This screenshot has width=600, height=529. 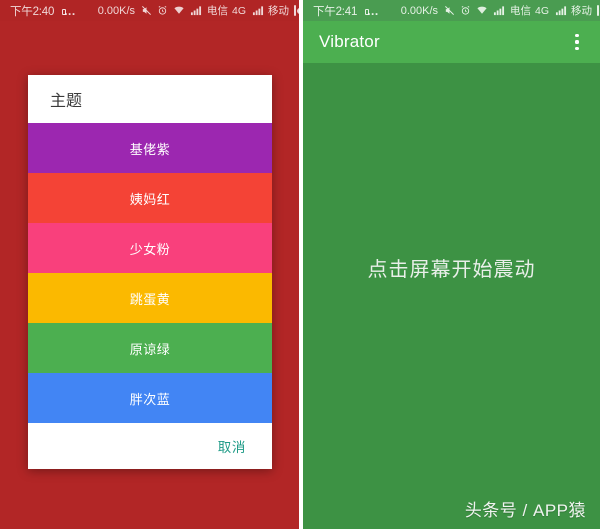 What do you see at coordinates (150, 446) in the screenshot?
I see `dialog-action-bar: 取消` at bounding box center [150, 446].